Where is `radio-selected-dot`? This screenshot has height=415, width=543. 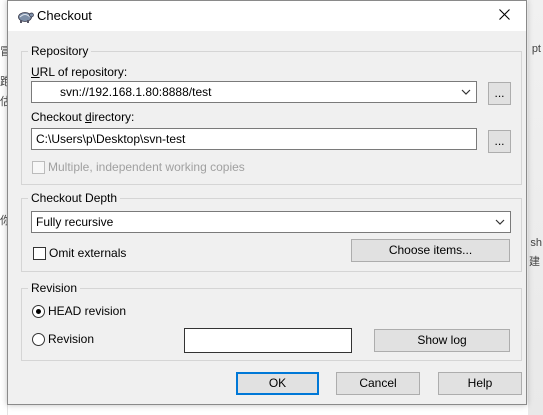
radio-selected-dot is located at coordinates (38, 311).